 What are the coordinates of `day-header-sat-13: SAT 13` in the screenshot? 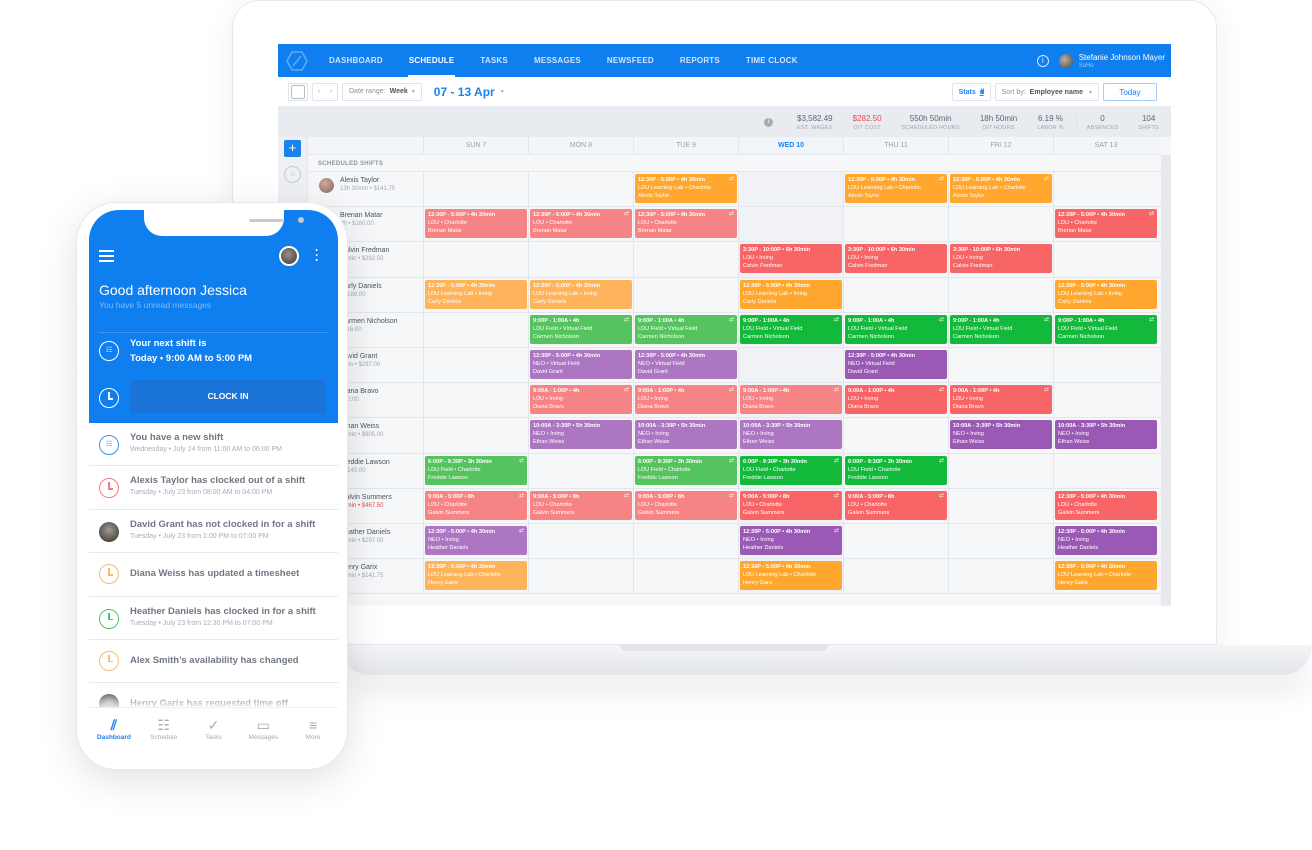 It's located at (1105, 145).